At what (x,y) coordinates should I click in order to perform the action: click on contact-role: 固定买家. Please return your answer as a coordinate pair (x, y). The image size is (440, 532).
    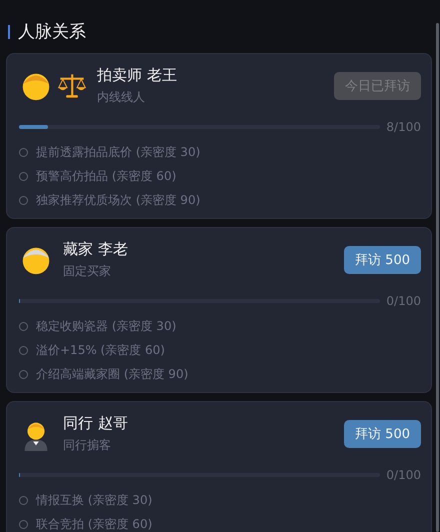
    Looking at the image, I should click on (87, 271).